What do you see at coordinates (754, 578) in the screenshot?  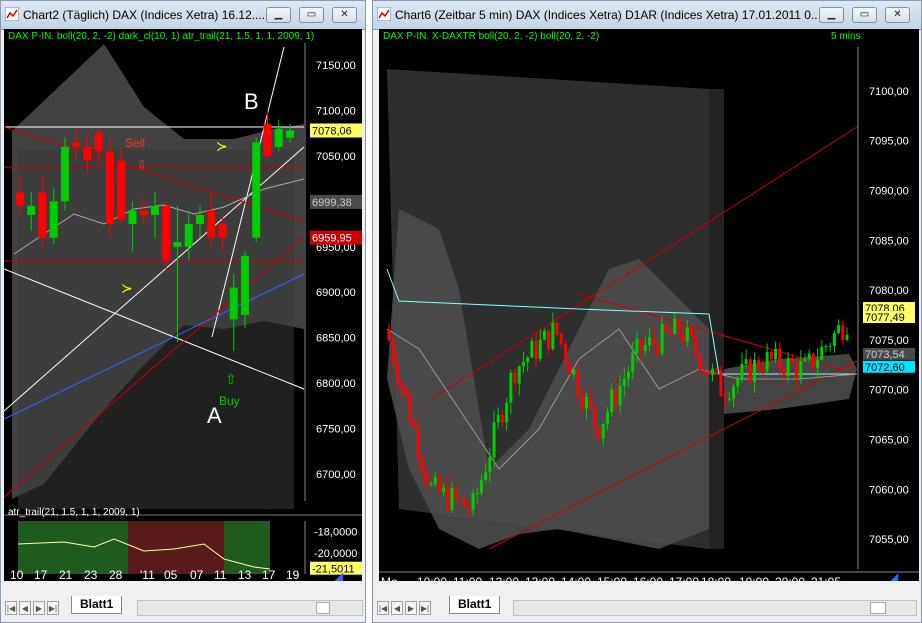 I see `time-tick-label: 19:00` at bounding box center [754, 578].